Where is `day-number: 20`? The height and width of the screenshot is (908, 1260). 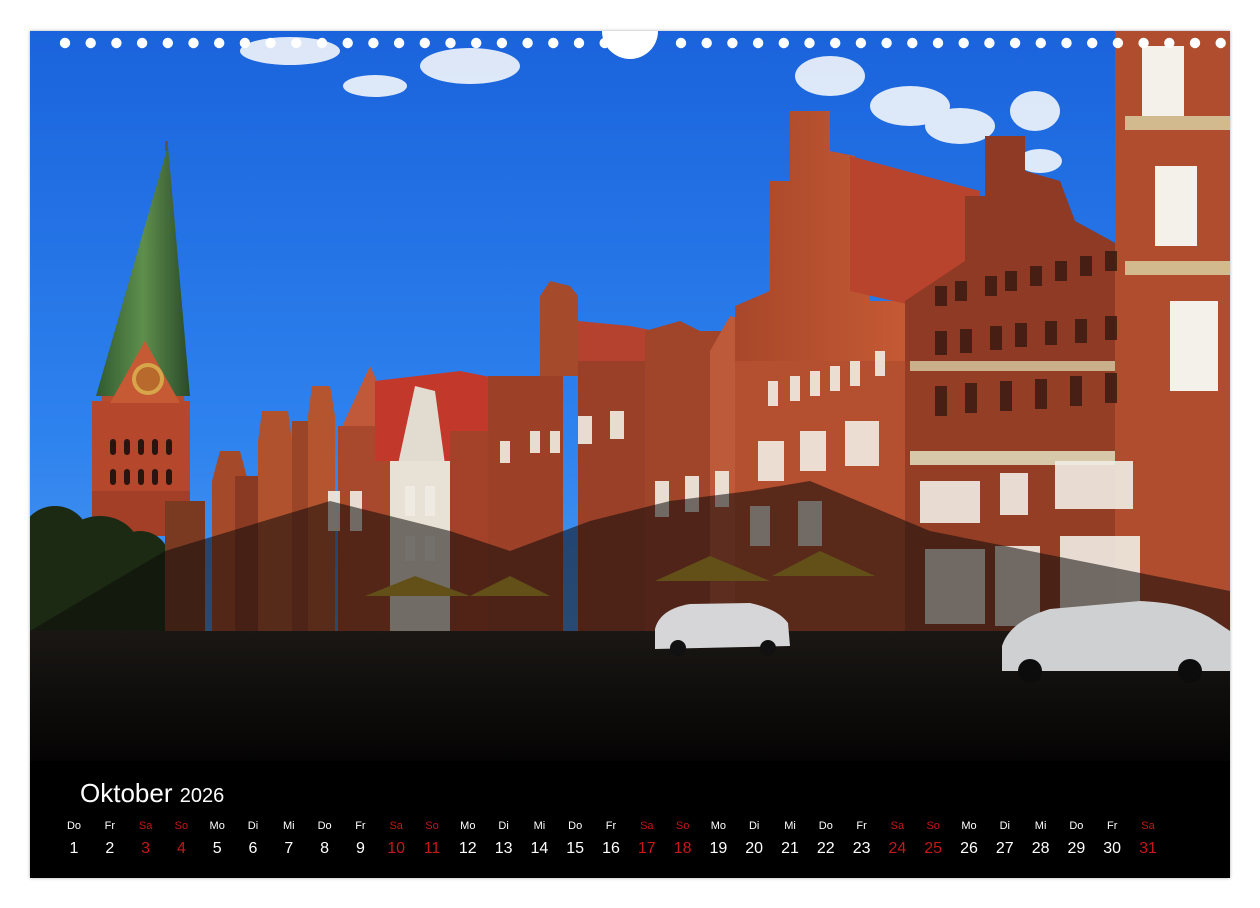 day-number: 20 is located at coordinates (754, 848).